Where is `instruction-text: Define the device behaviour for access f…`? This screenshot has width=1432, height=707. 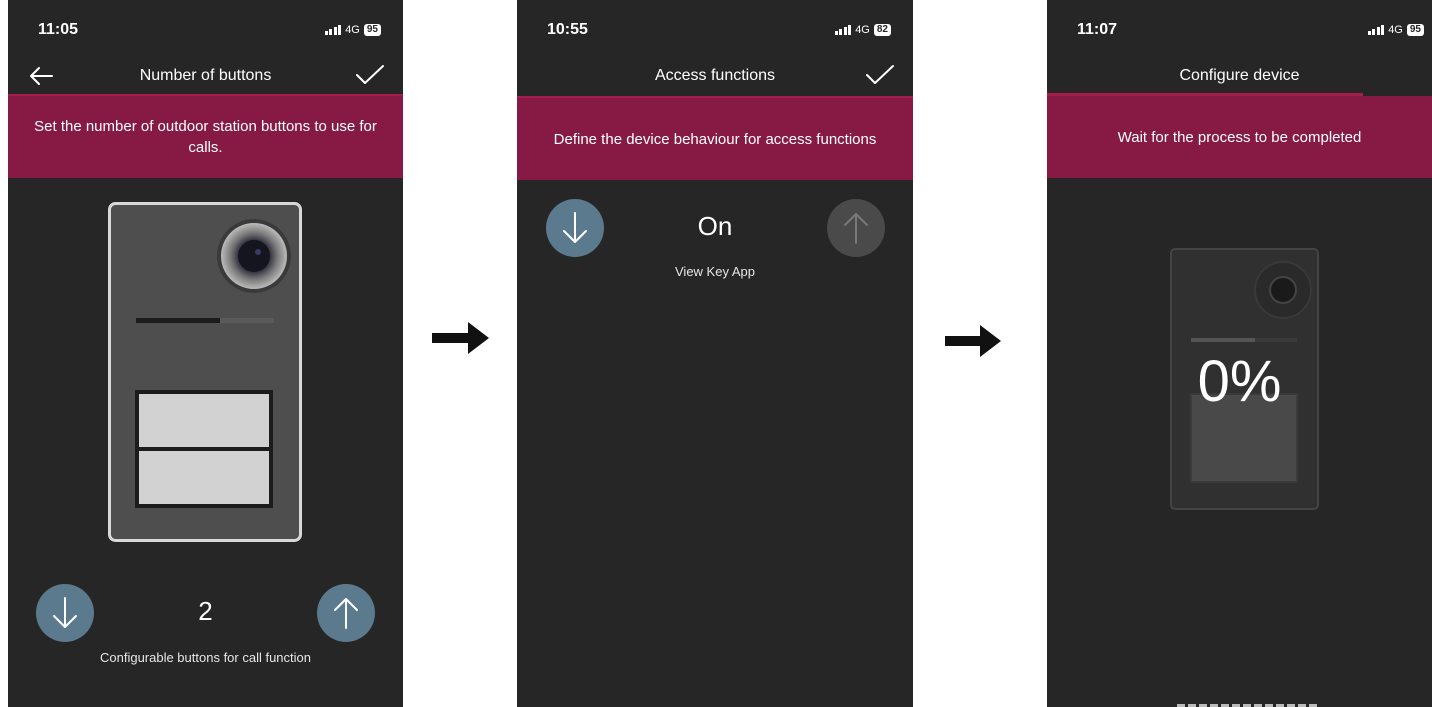 instruction-text: Define the device behaviour for access f… is located at coordinates (715, 139).